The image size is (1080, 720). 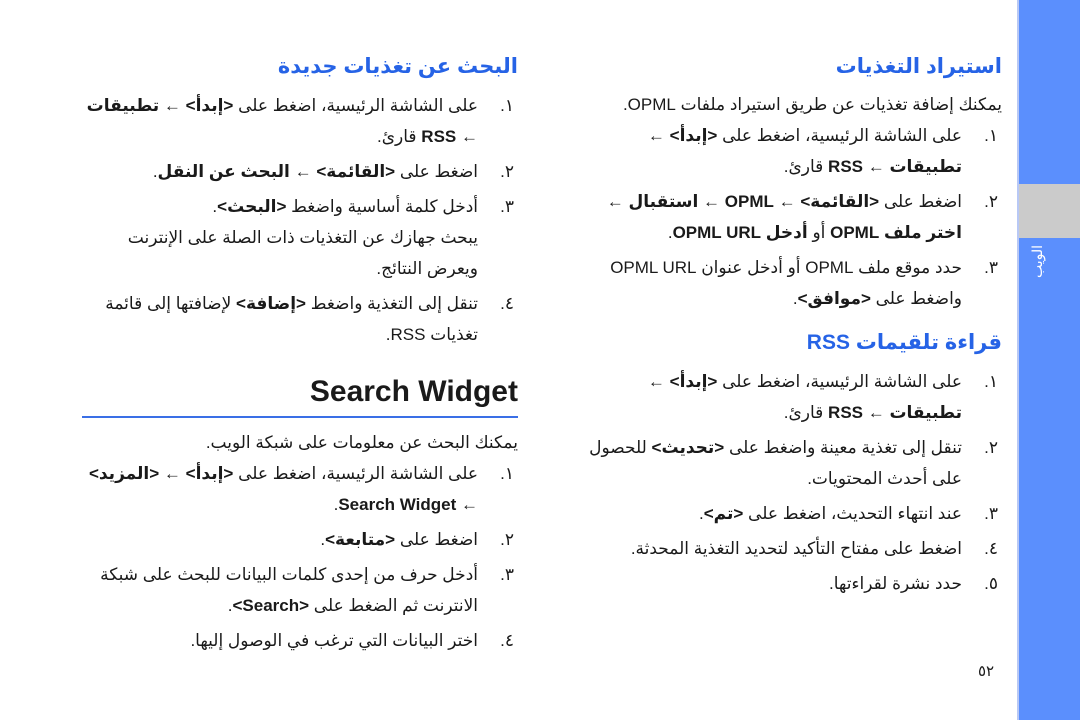 What do you see at coordinates (1048, 360) in the screenshot?
I see `chapter-sidebar: الويب` at bounding box center [1048, 360].